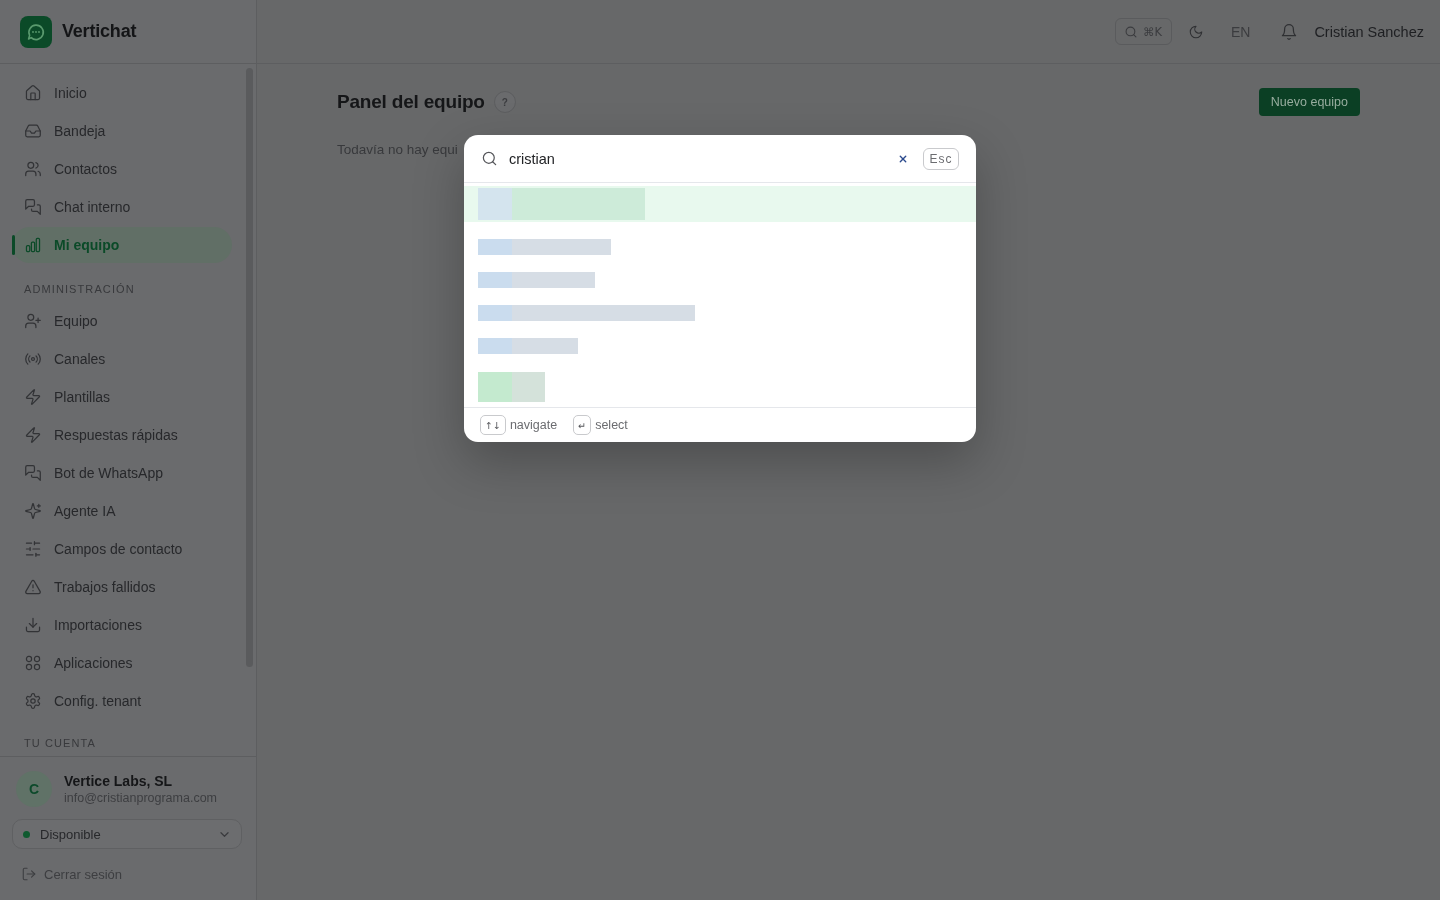 The height and width of the screenshot is (900, 1440). What do you see at coordinates (122, 663) in the screenshot?
I see `nav-item: Aplicaciones` at bounding box center [122, 663].